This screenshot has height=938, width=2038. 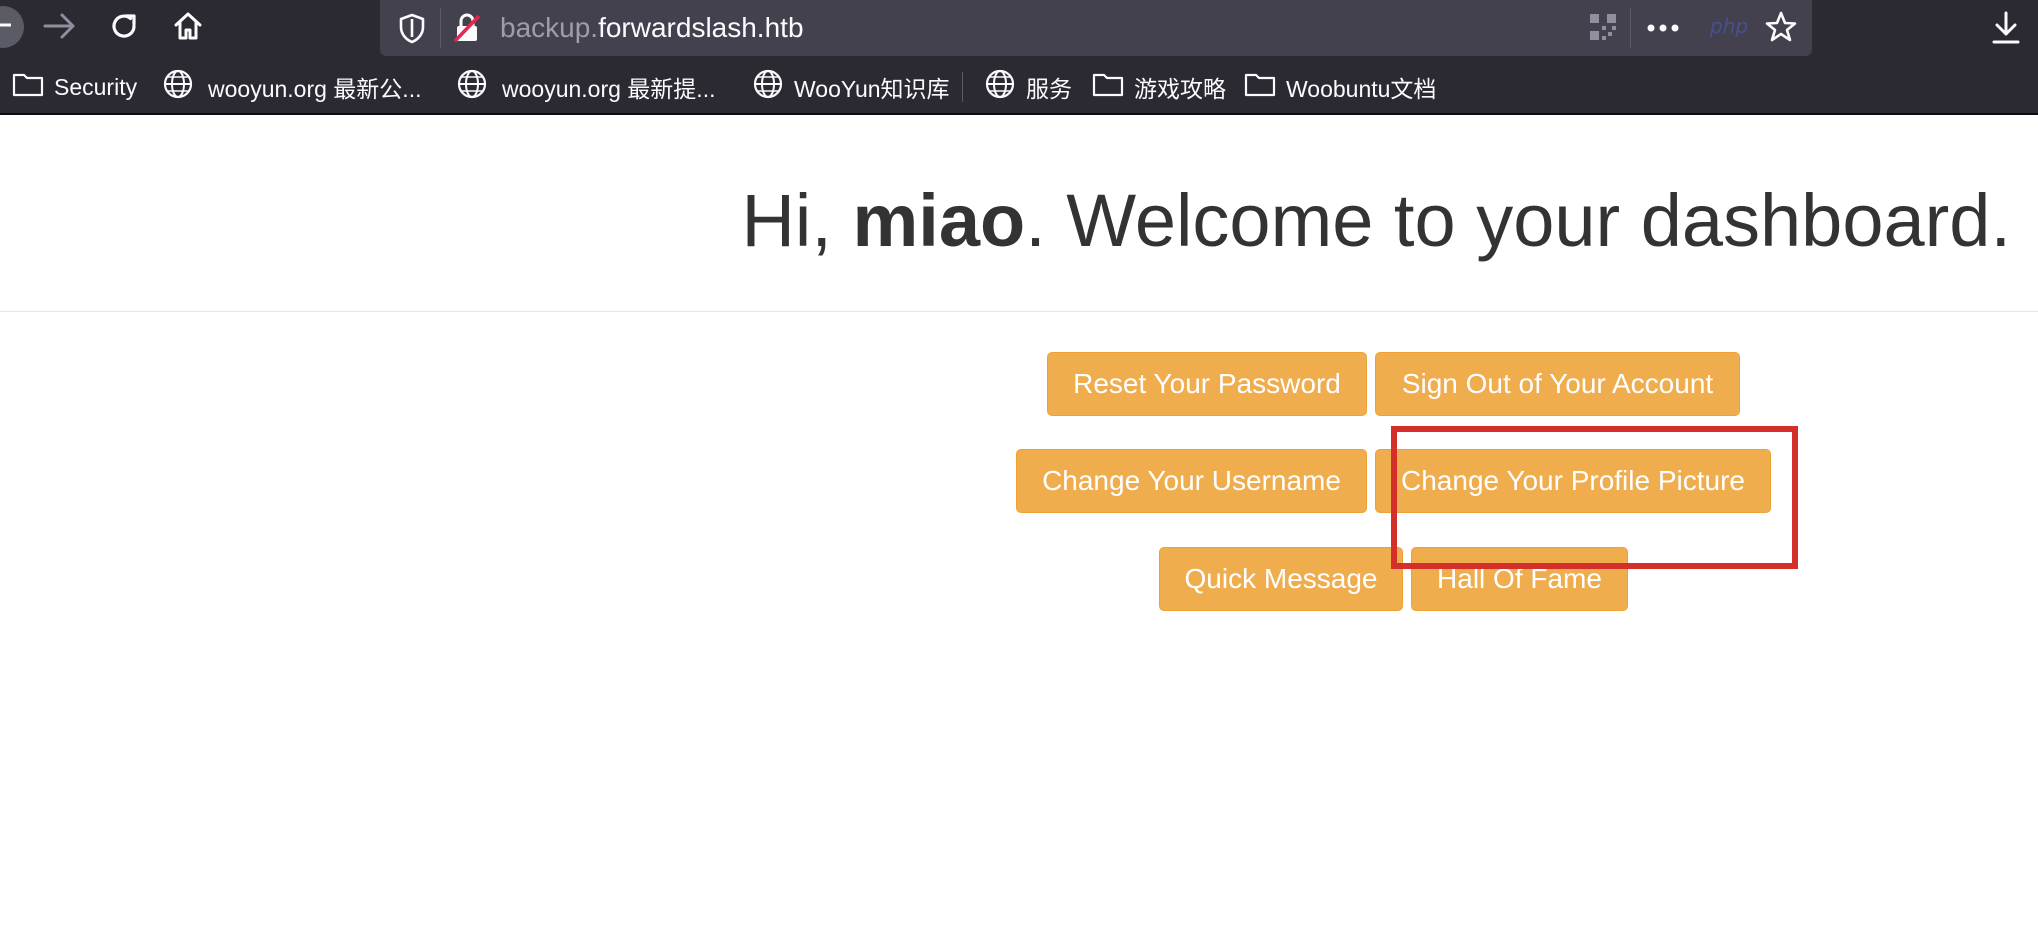 I want to click on bookmark-label: 游戏攻略, so click(x=1180, y=89).